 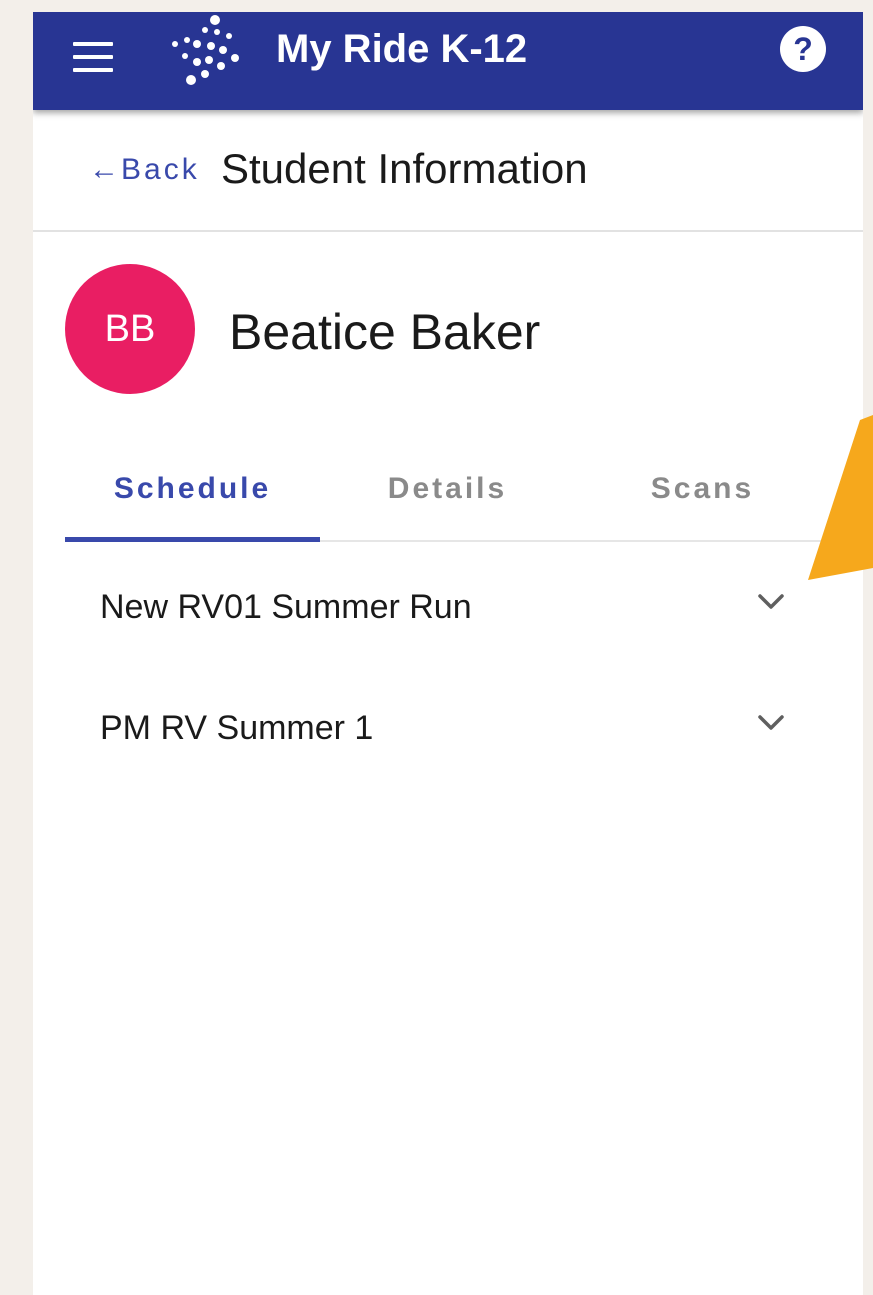 I want to click on route-row: New RV01 Summer Run, so click(x=448, y=611).